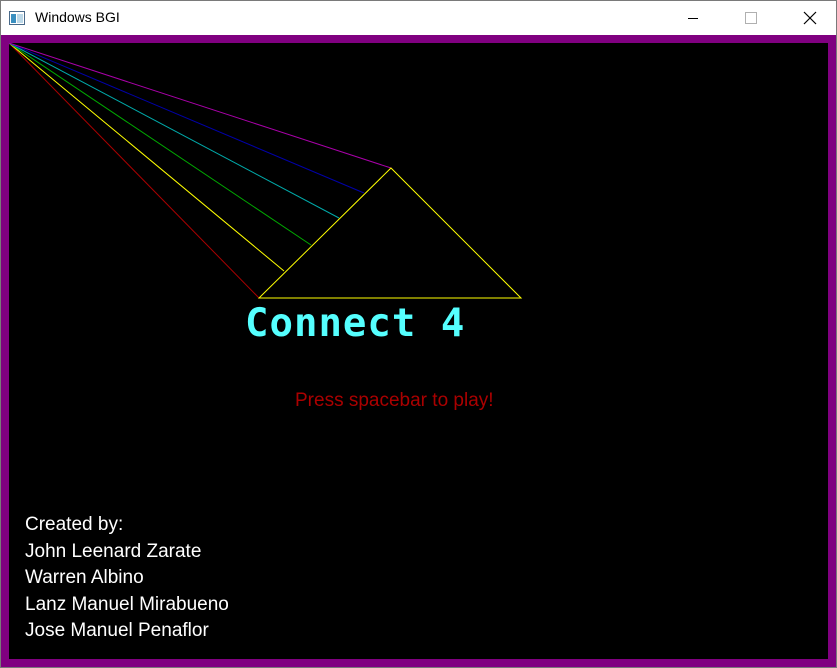  Describe the element at coordinates (77, 17) in the screenshot. I see `window-title: Windows BGI` at that location.